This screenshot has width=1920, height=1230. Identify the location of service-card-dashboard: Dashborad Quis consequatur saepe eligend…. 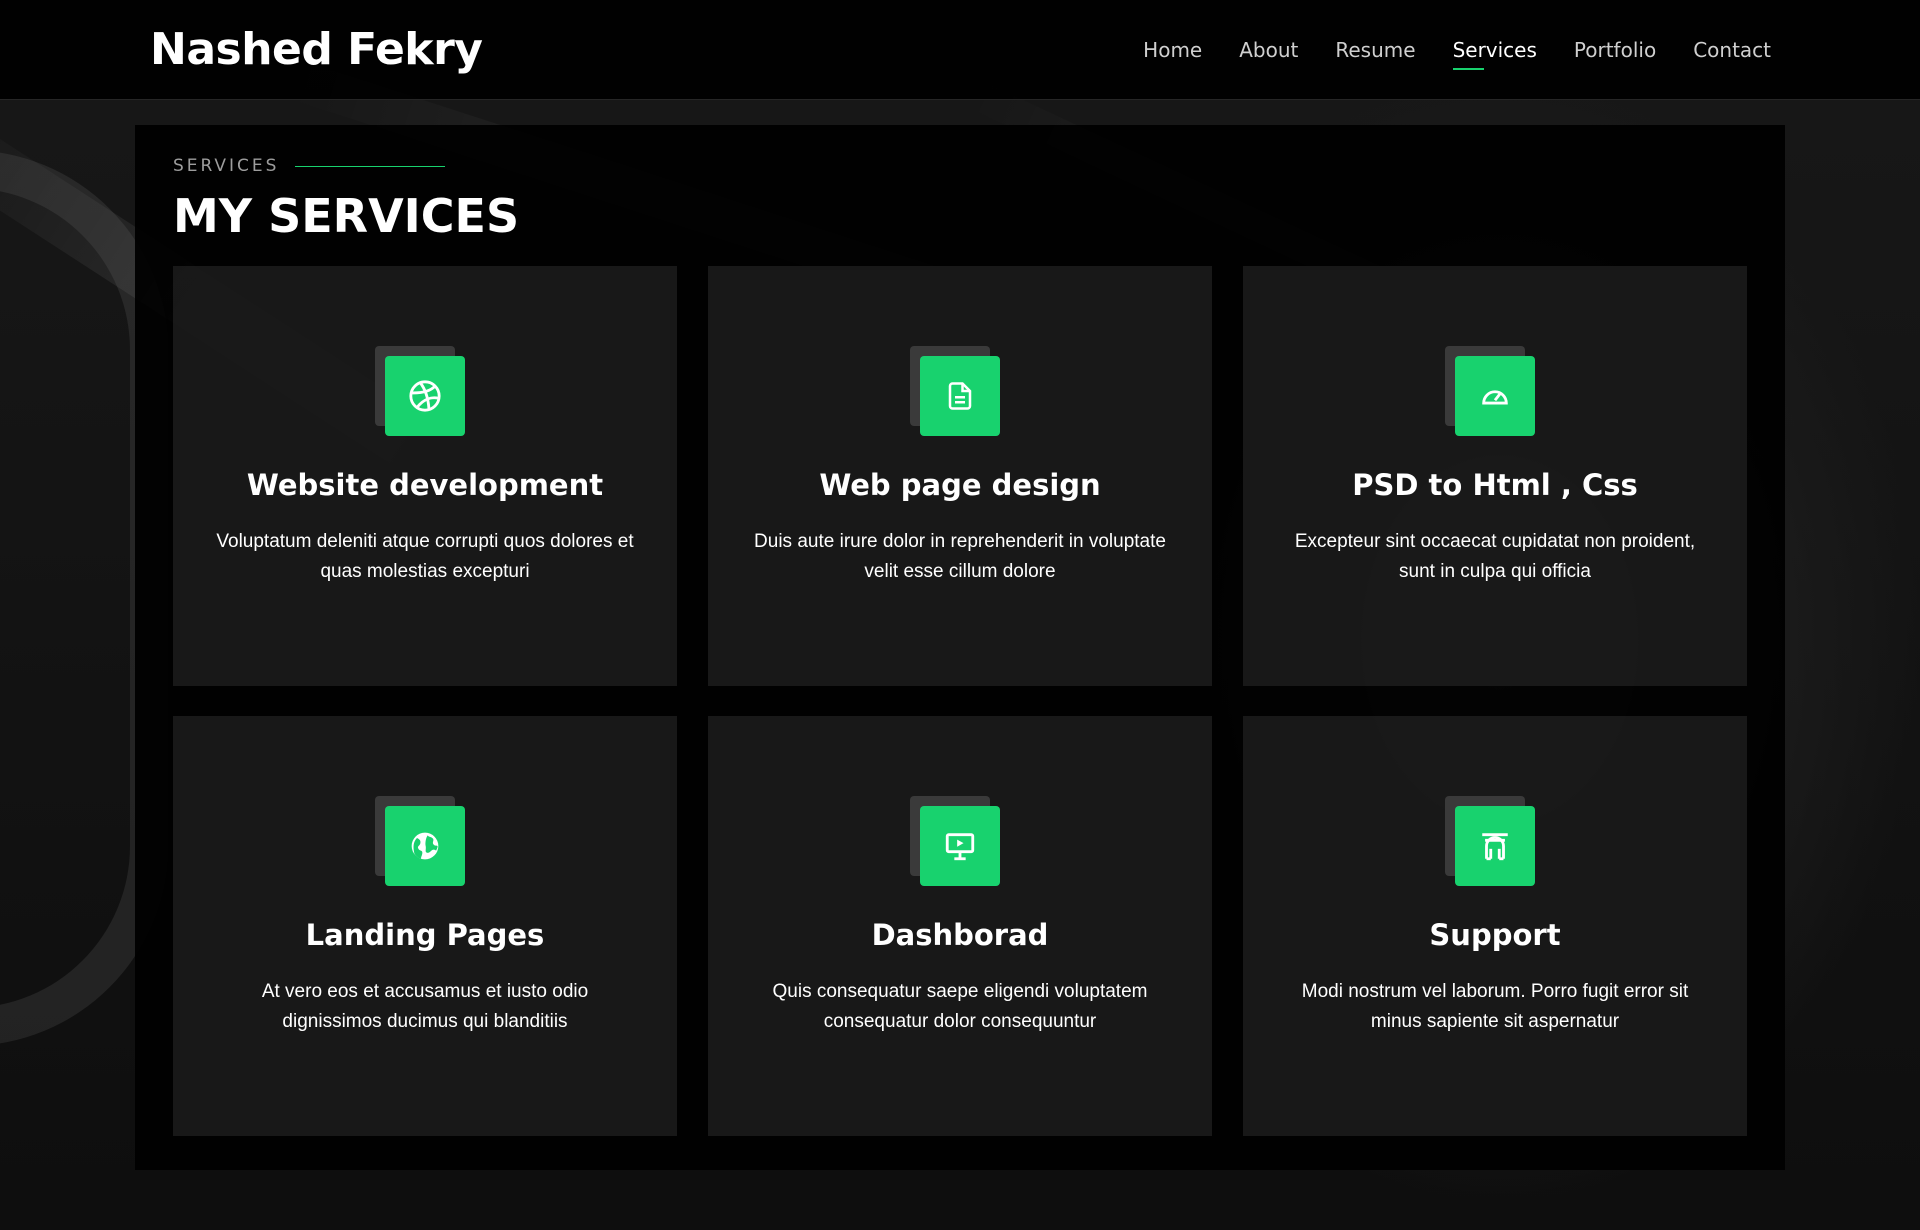
(960, 926).